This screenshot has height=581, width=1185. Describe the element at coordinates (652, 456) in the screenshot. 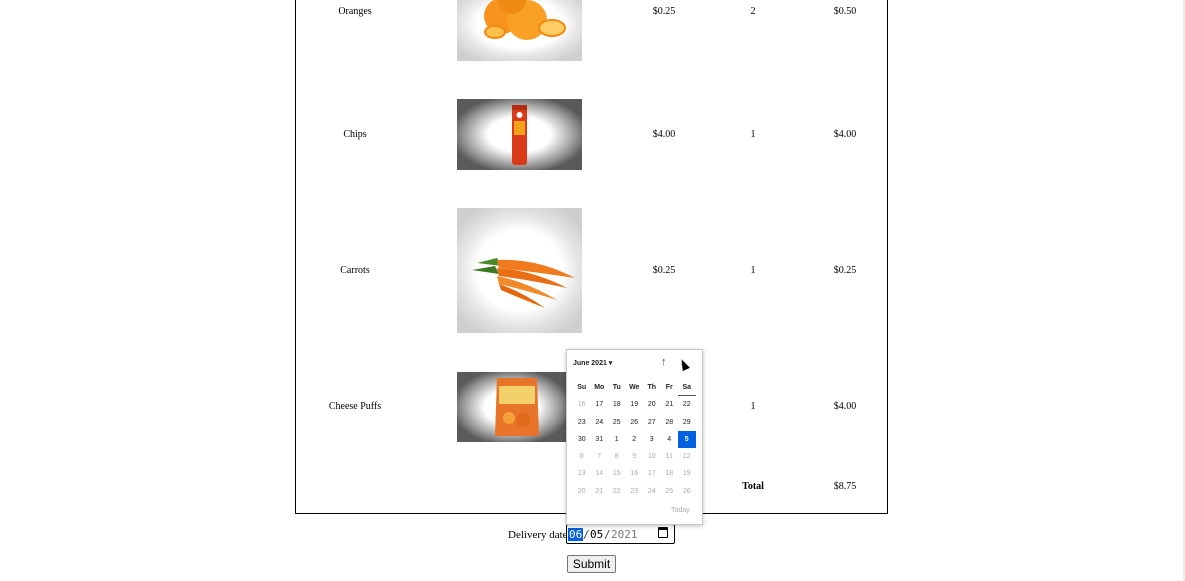

I see `calendar-day: 10` at that location.